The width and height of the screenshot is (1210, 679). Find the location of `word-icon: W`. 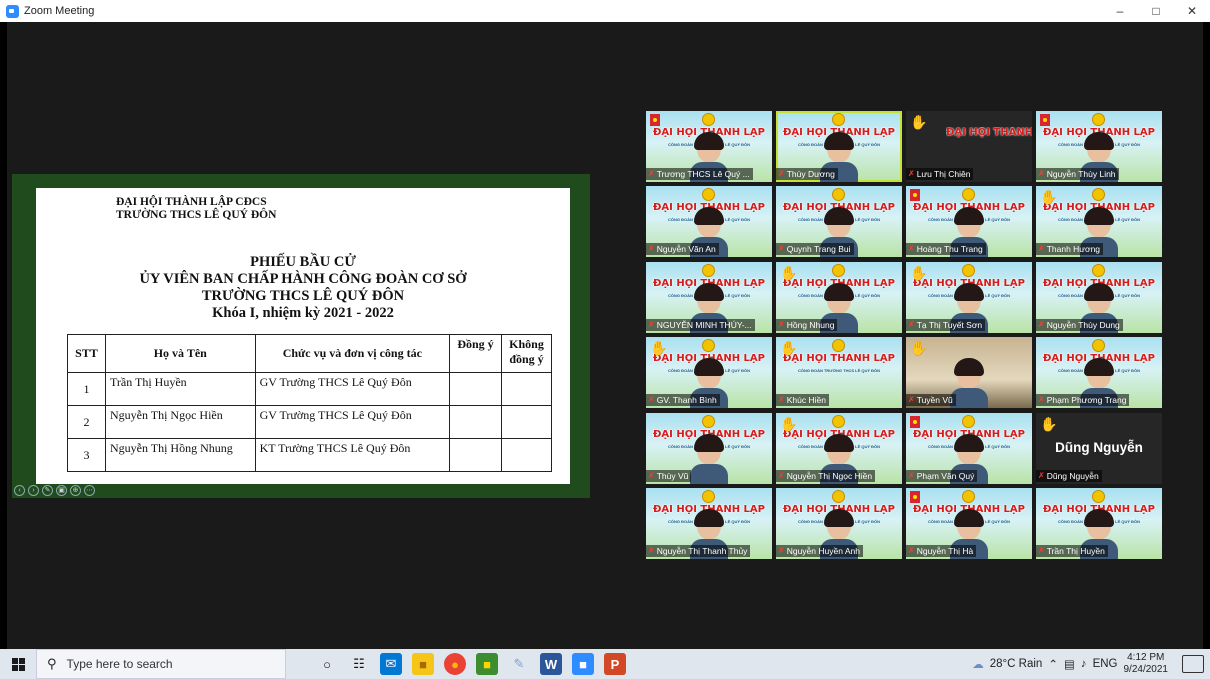

word-icon: W is located at coordinates (551, 664).